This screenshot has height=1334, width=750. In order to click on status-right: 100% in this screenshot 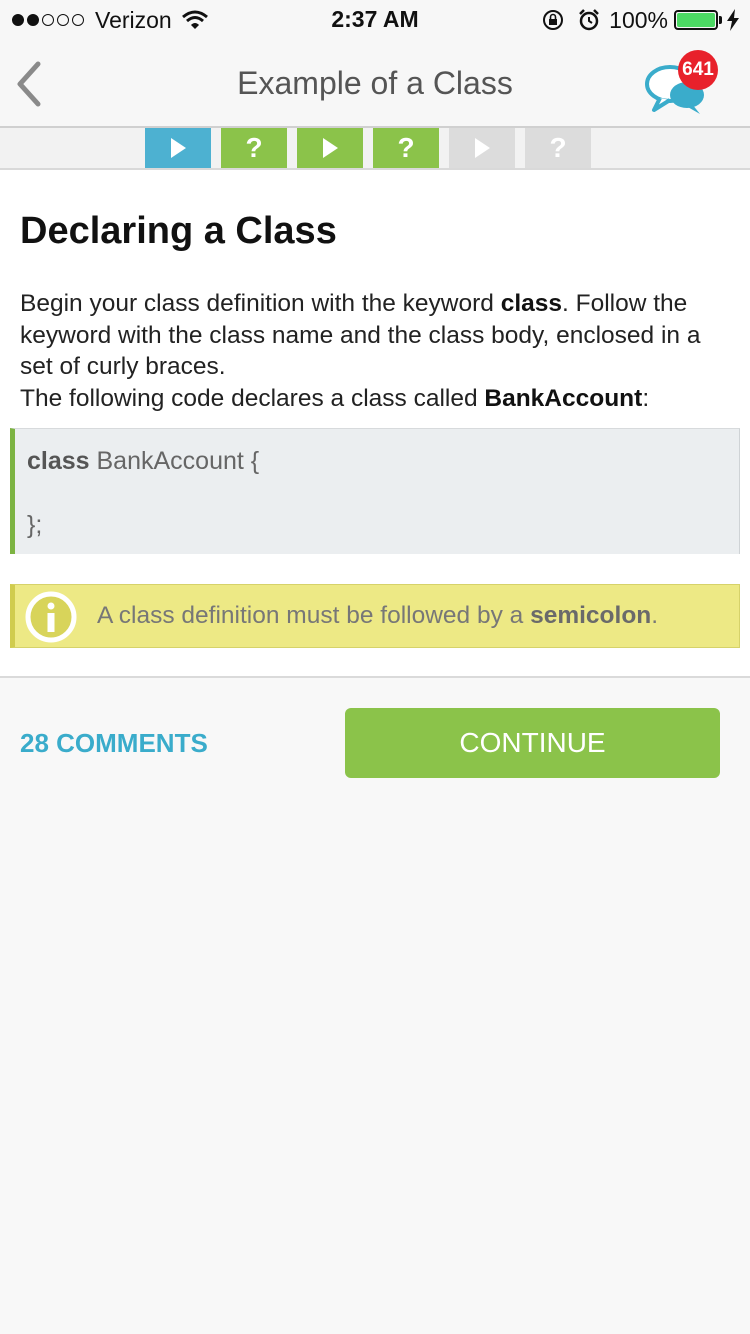, I will do `click(640, 20)`.